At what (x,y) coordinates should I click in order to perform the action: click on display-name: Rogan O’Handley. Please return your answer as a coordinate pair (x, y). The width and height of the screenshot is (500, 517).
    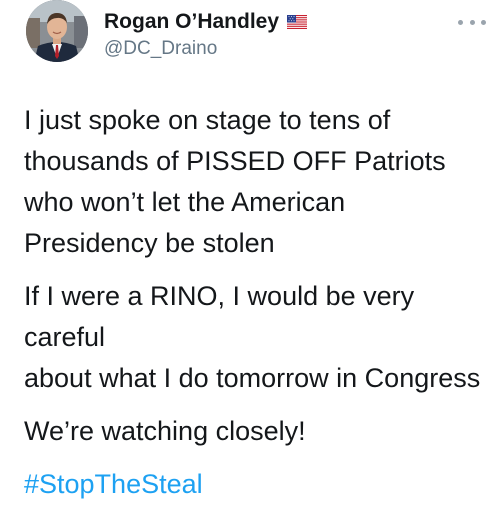
    Looking at the image, I should click on (191, 22).